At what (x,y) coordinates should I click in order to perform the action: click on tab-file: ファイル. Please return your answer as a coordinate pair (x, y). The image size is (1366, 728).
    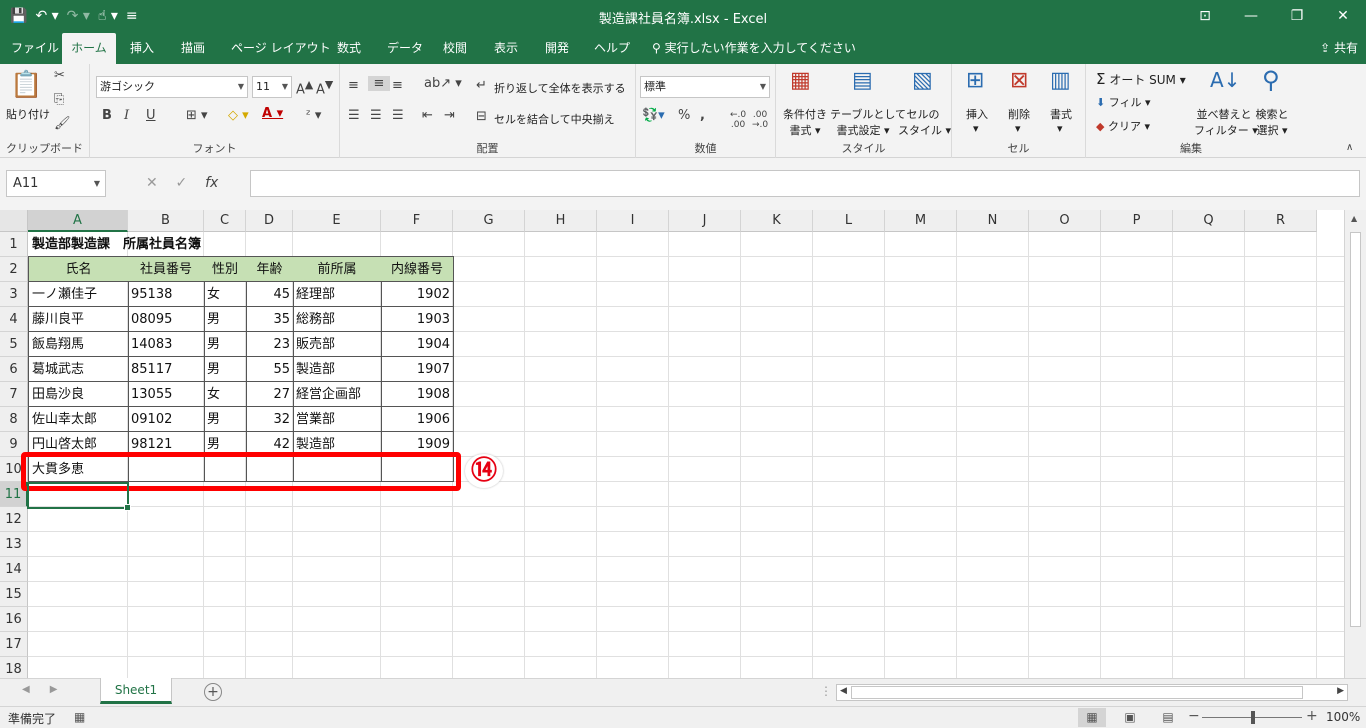
    Looking at the image, I should click on (35, 48).